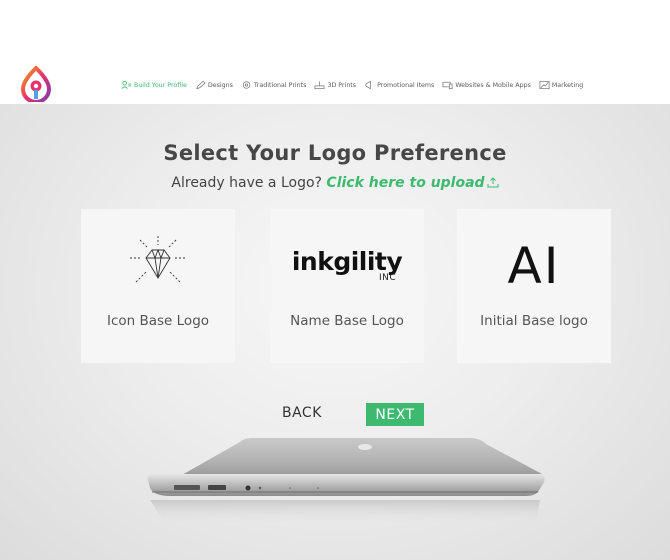 Image resolution: width=670 pixels, height=560 pixels. Describe the element at coordinates (493, 85) in the screenshot. I see `nav-label: Websites & Mobile Apps` at that location.